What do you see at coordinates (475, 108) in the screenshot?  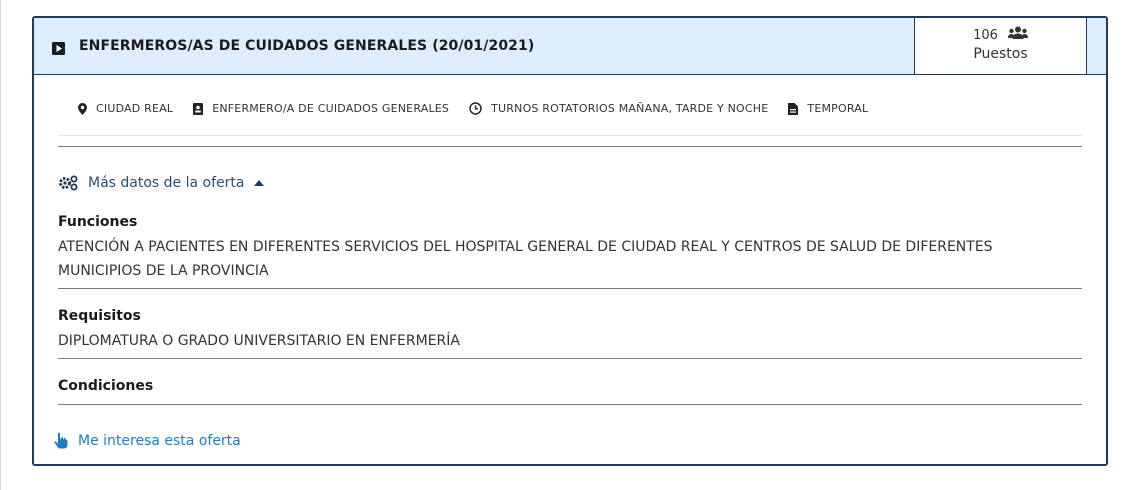 I see `clock-icon` at bounding box center [475, 108].